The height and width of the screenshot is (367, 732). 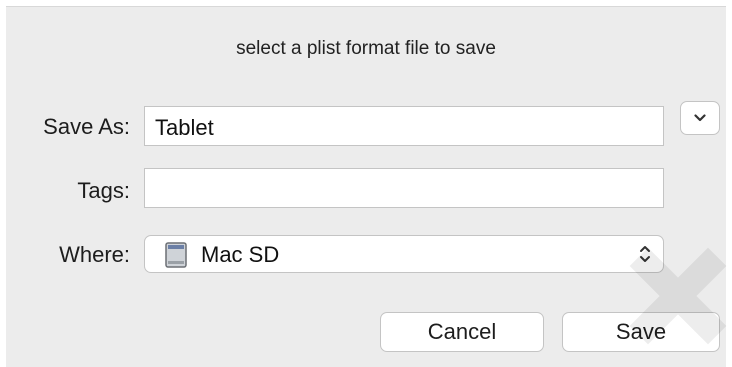 I want to click on dialog-title: select a plist format file to save, so click(x=366, y=48).